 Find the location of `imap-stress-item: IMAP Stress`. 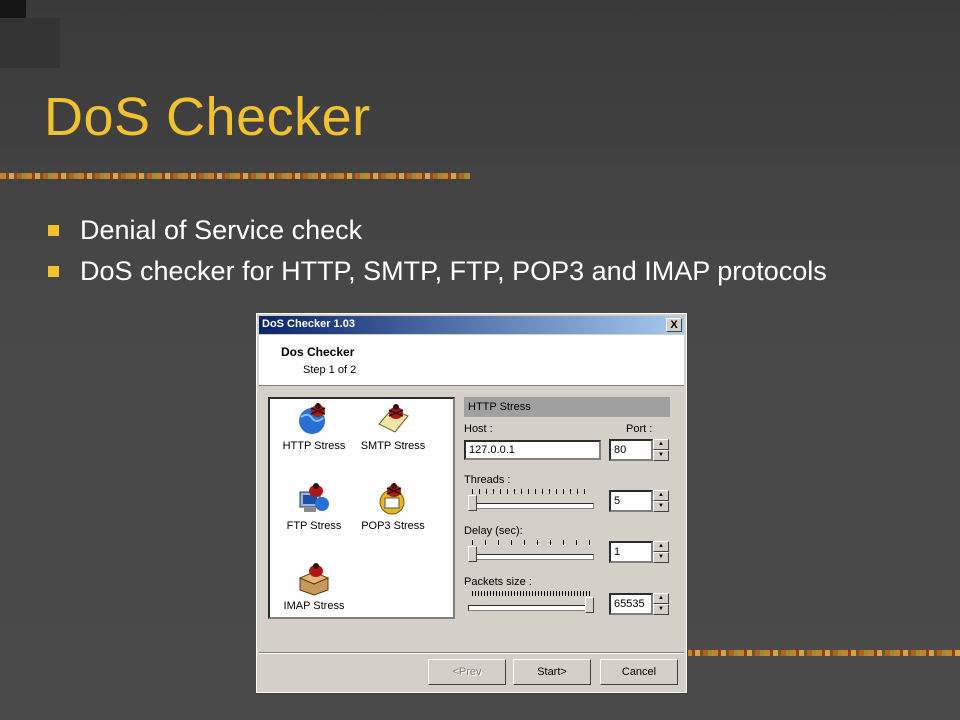

imap-stress-item: IMAP Stress is located at coordinates (314, 587).